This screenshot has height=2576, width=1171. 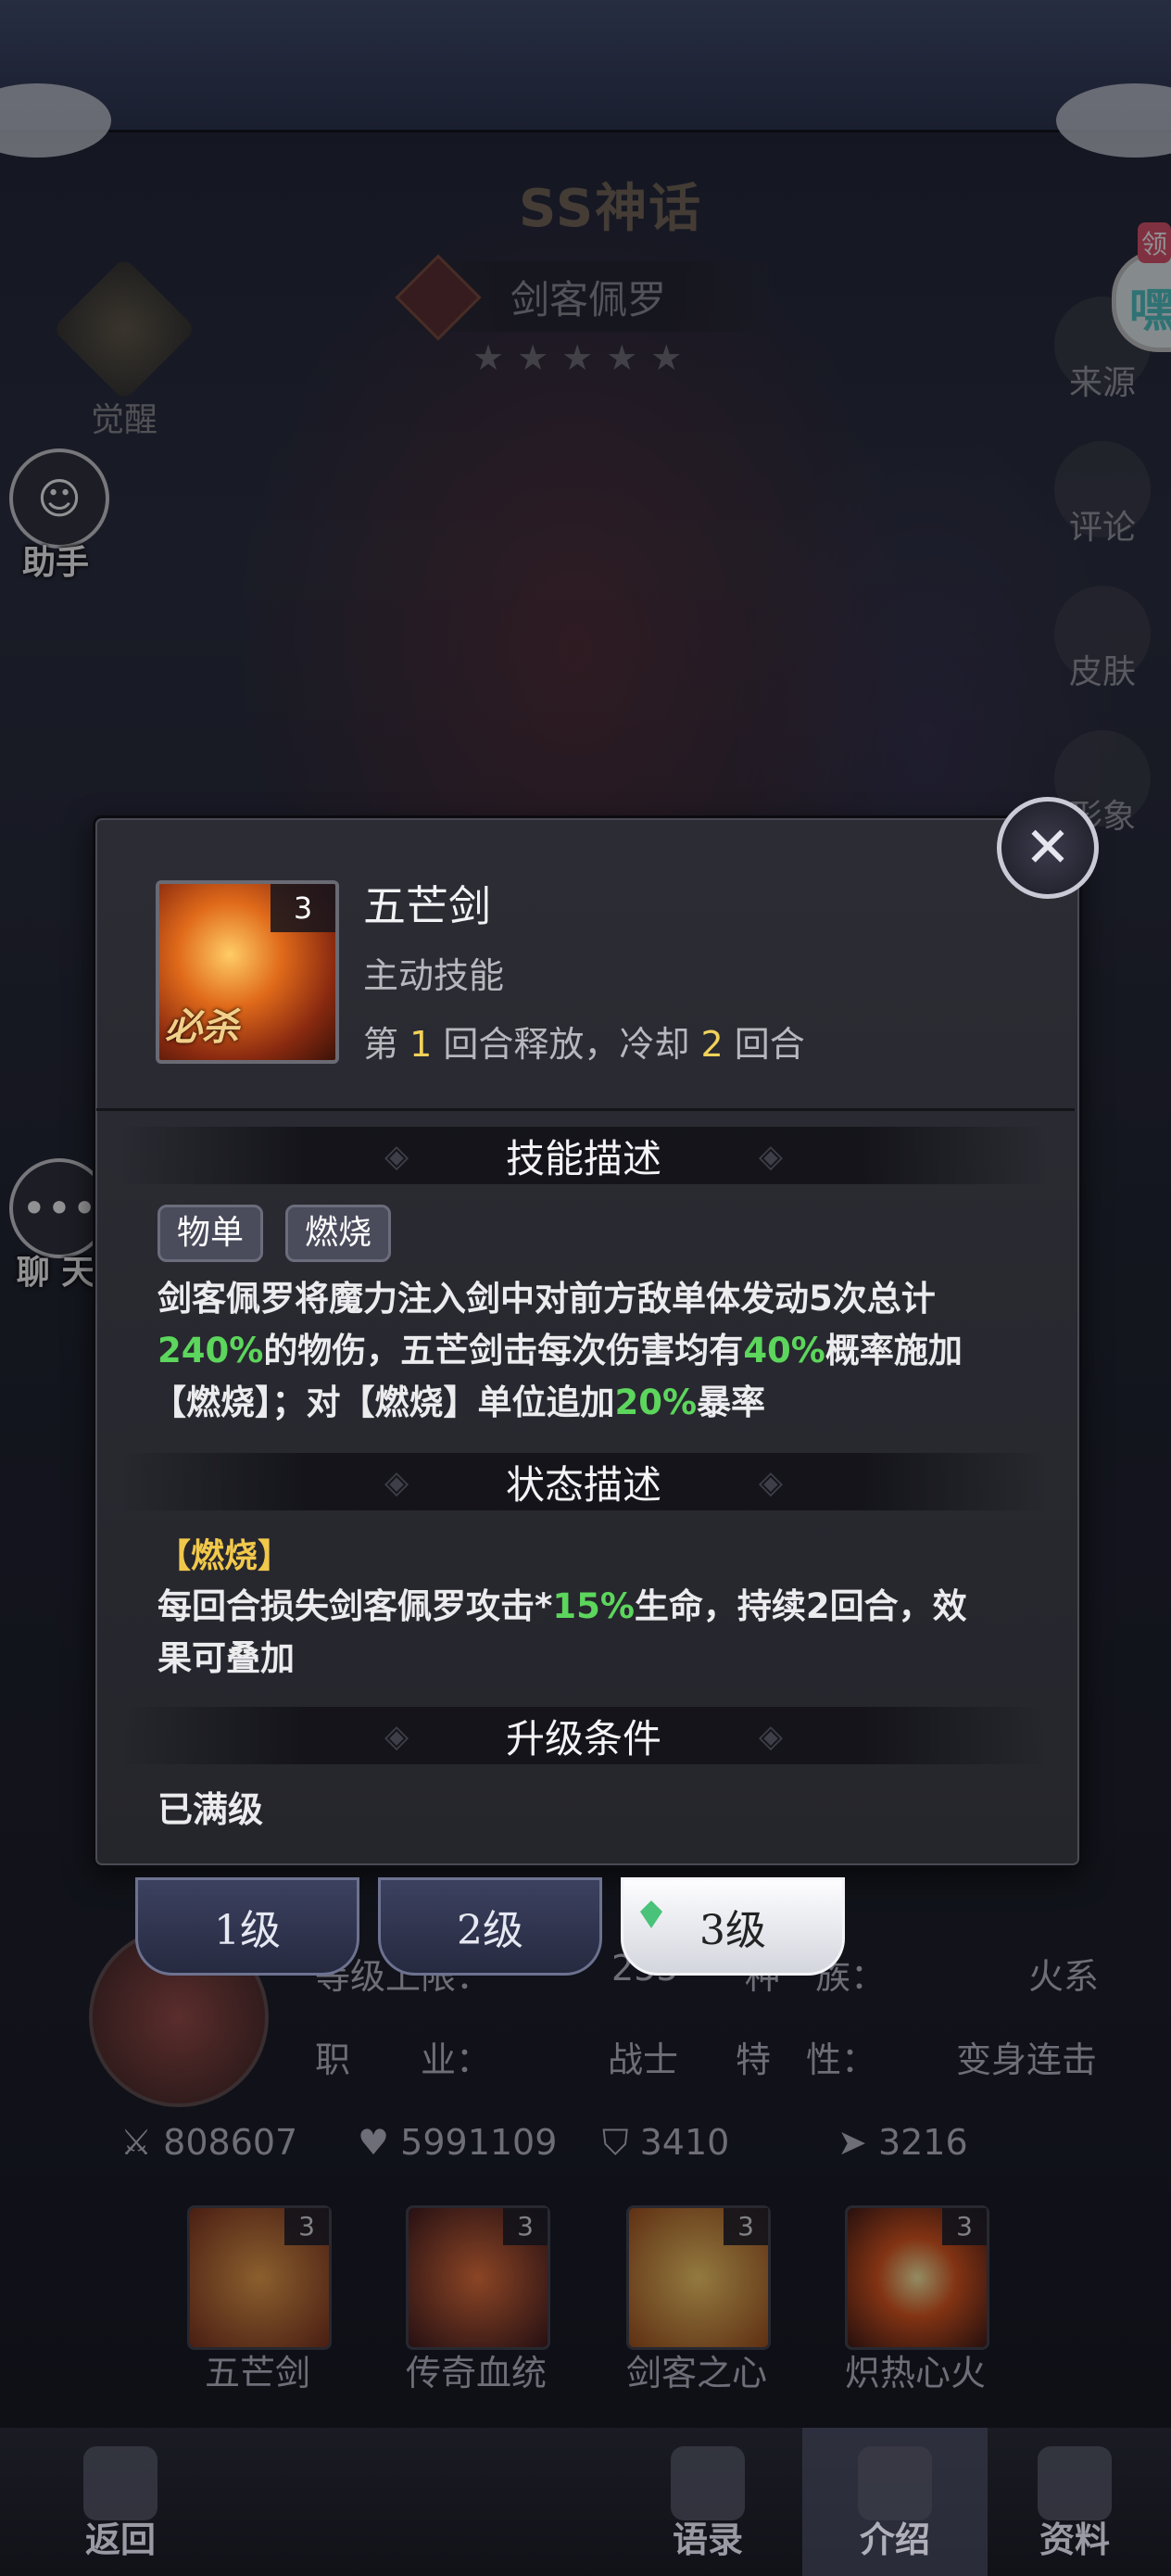 I want to click on hero-name-bar: 剑客佩罗, so click(x=582, y=297).